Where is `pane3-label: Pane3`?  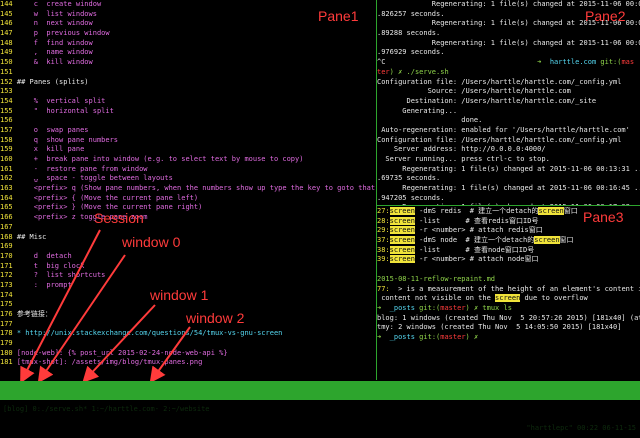
pane3-label: Pane3 is located at coordinates (603, 217).